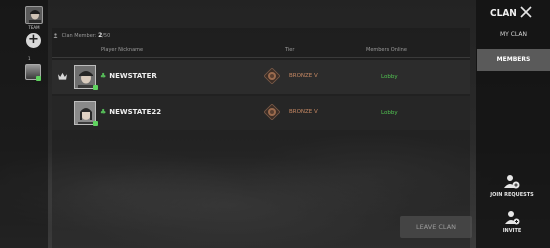 The height and width of the screenshot is (248, 550). I want to click on column-header-status: Members Online, so click(386, 50).